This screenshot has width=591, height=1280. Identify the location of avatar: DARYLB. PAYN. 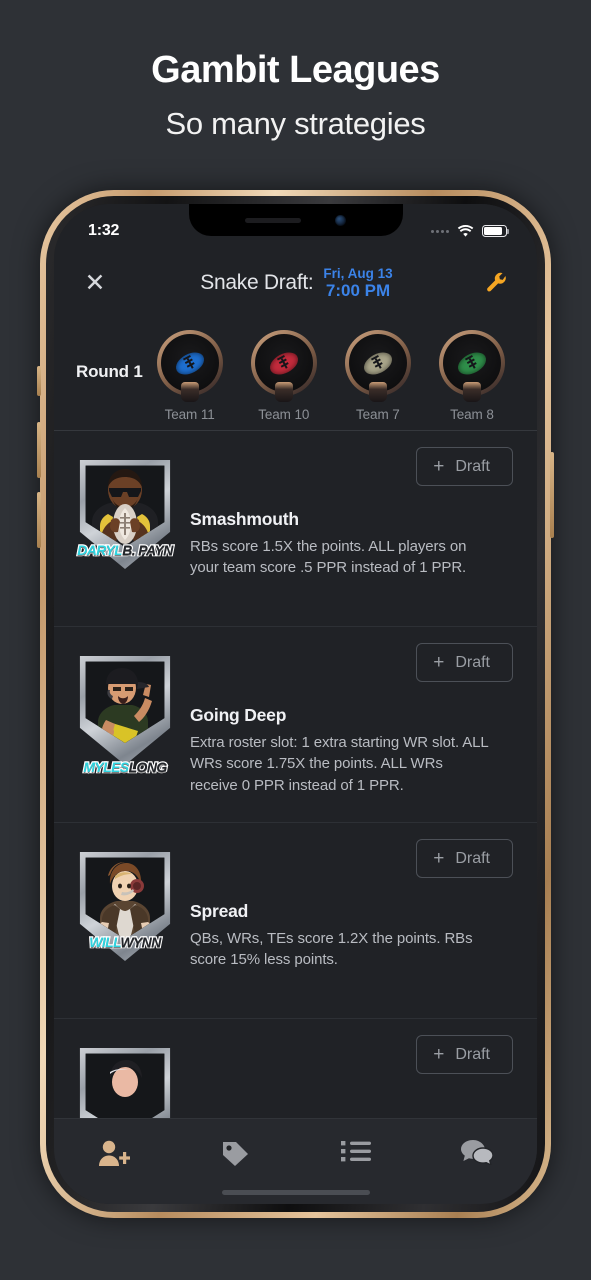
(125, 516).